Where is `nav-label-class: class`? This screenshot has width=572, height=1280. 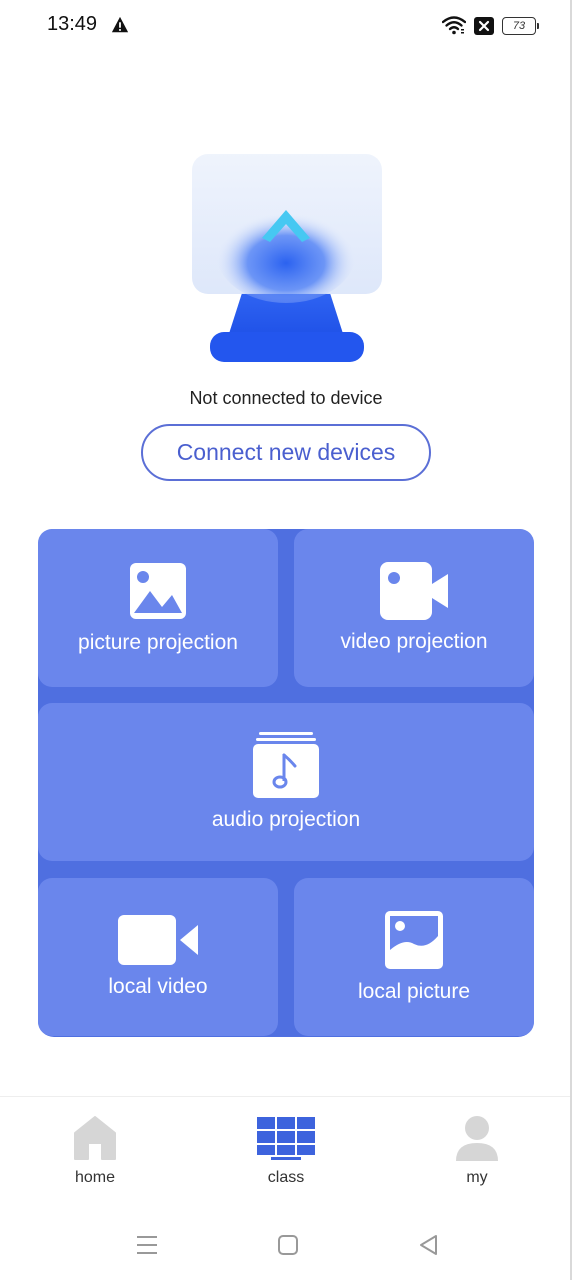 nav-label-class: class is located at coordinates (286, 1177).